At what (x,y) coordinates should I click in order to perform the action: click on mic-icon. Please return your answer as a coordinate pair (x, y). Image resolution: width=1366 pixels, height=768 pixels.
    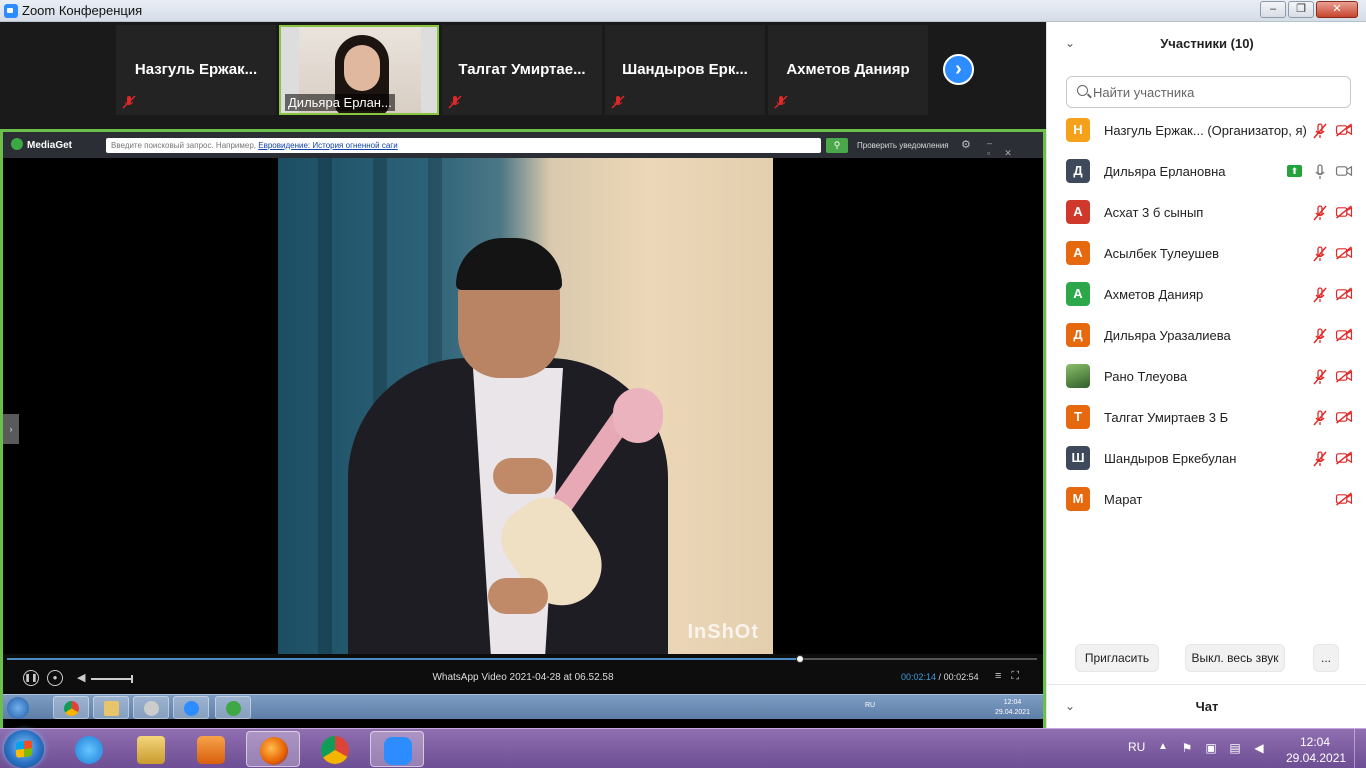
    Looking at the image, I should click on (1320, 172).